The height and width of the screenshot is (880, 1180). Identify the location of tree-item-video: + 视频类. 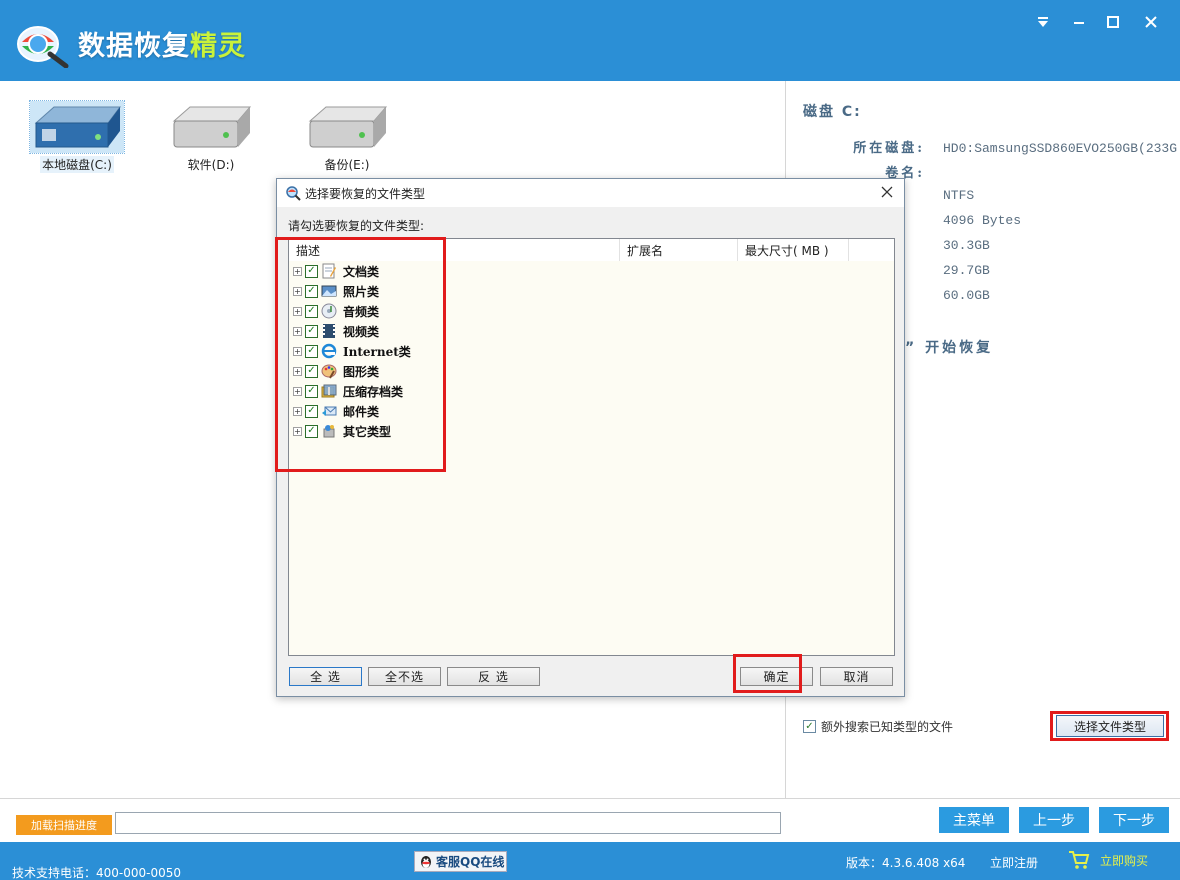
(336, 331).